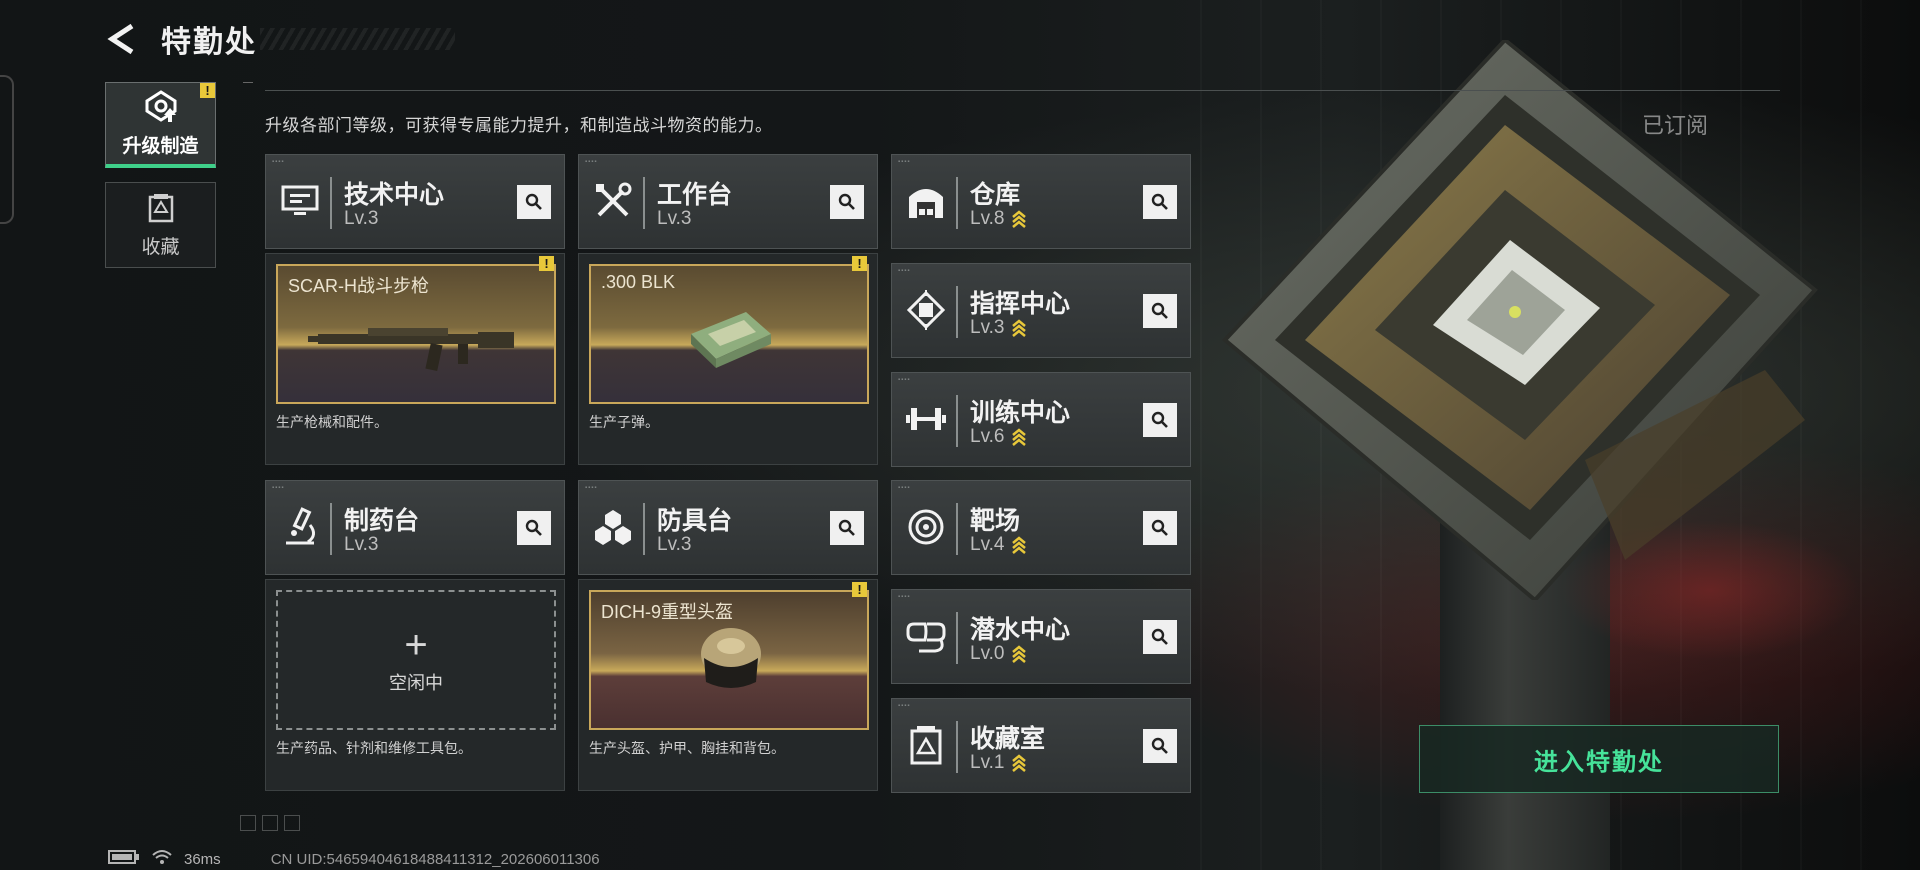 The height and width of the screenshot is (870, 1920). I want to click on tools-icon, so click(613, 201).